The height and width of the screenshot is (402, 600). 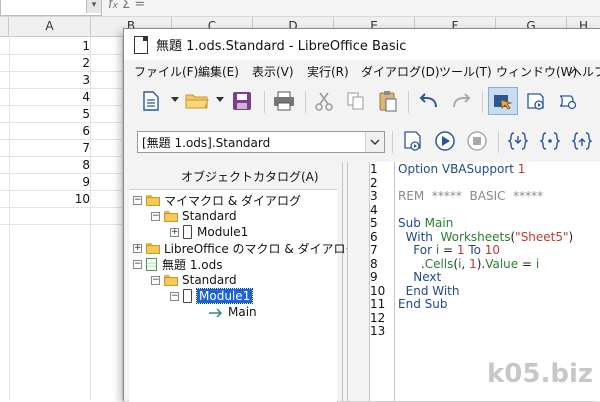 What do you see at coordinates (151, 101) in the screenshot?
I see `new-document-icon` at bounding box center [151, 101].